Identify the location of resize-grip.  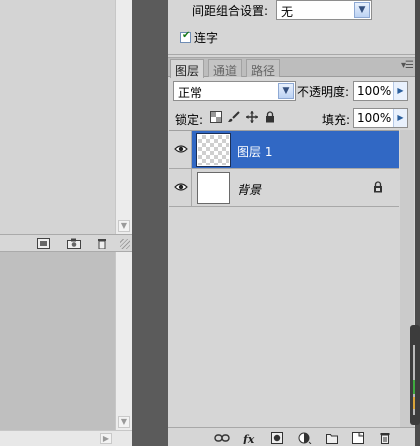
(125, 244).